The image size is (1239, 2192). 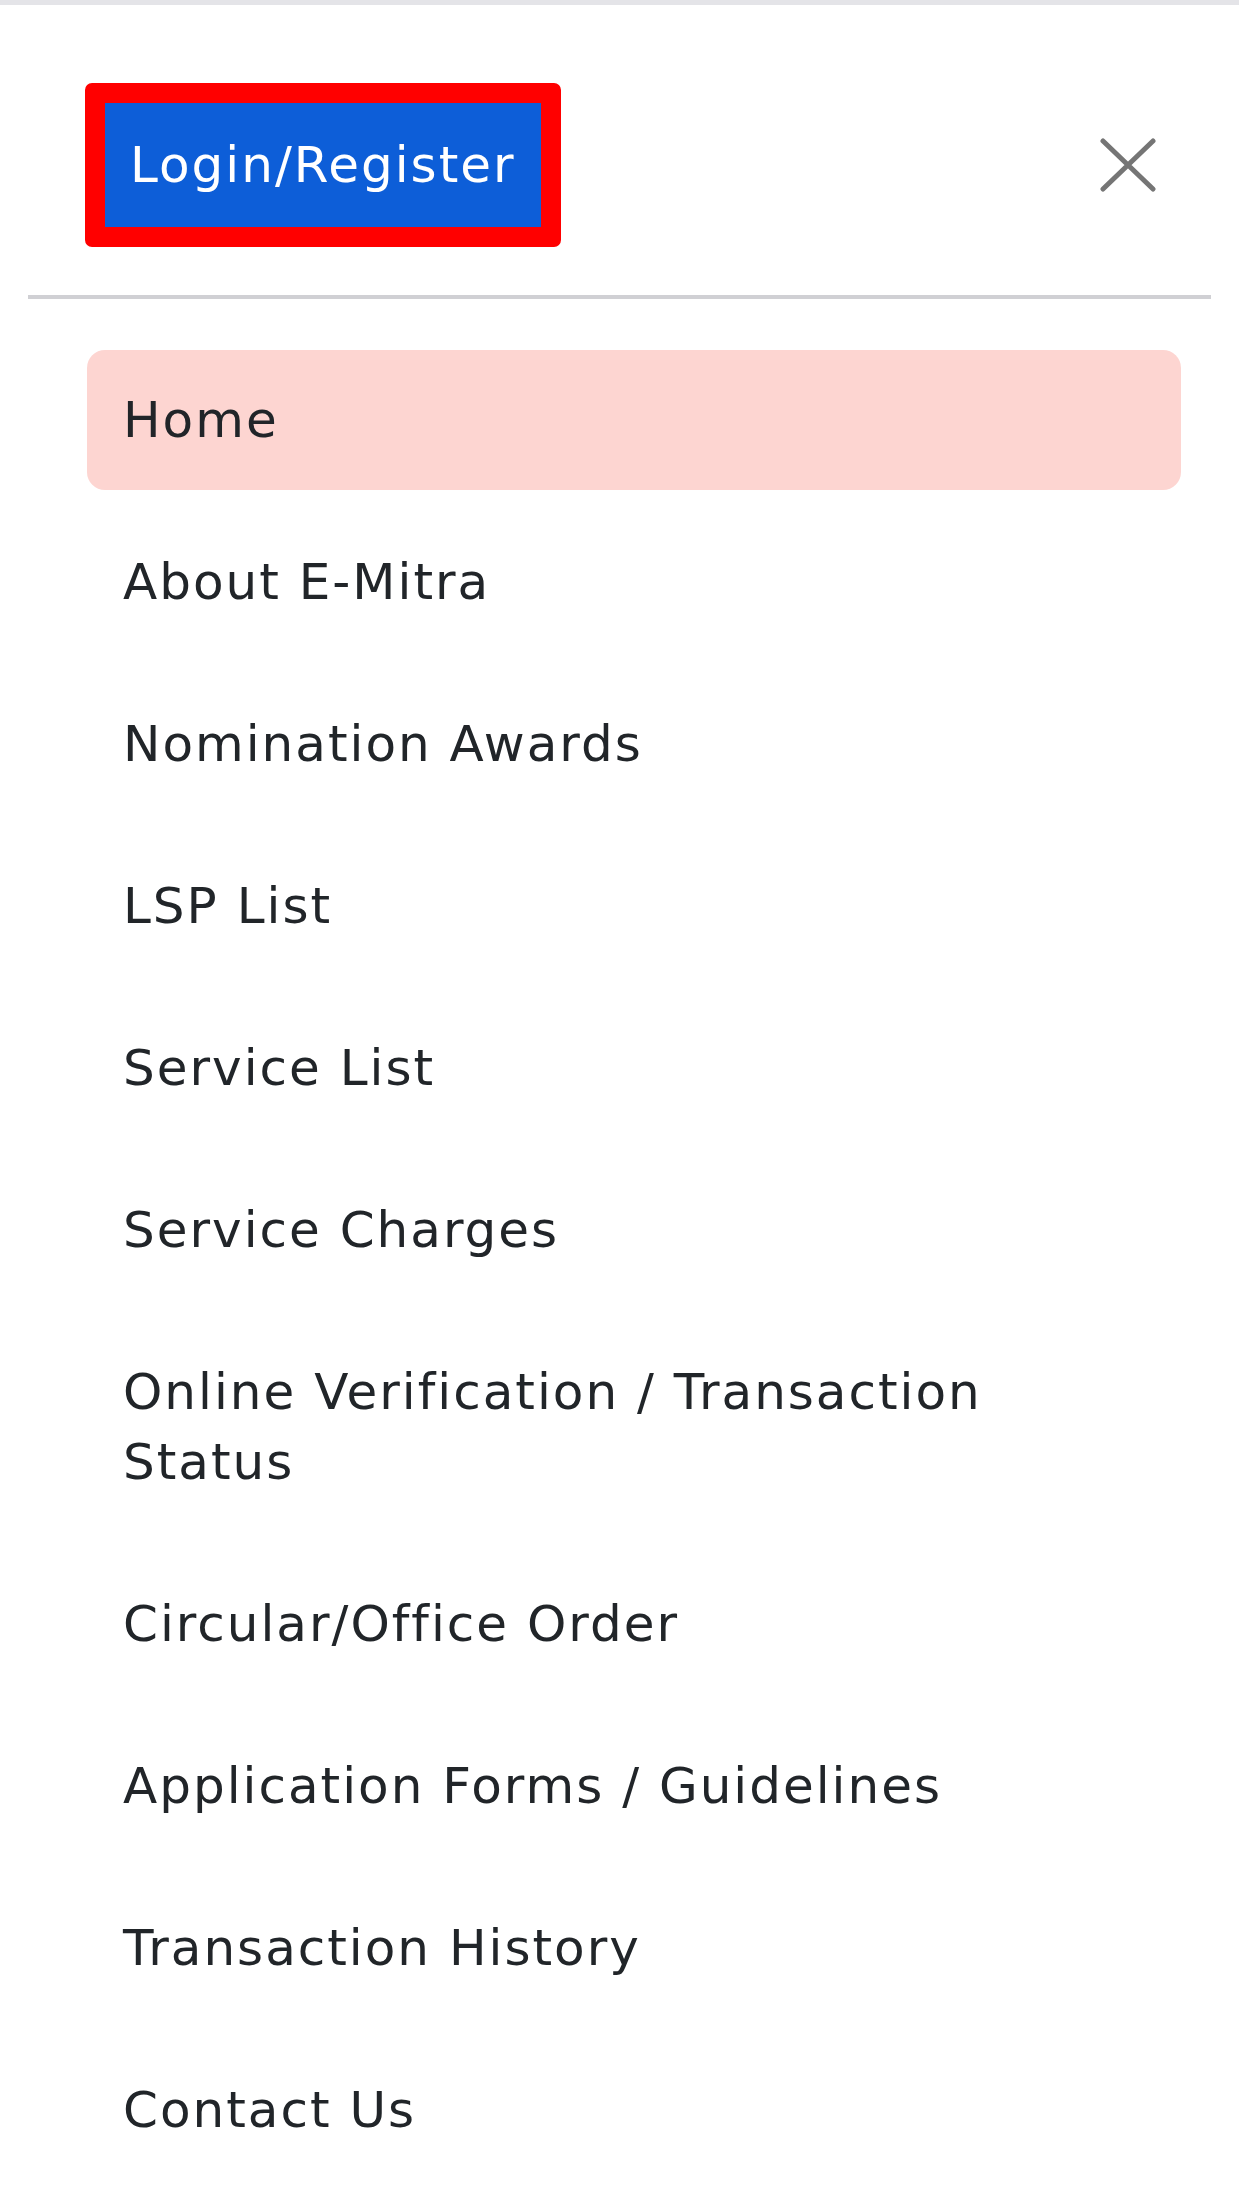 I want to click on login-register-button: Login/Register, so click(x=323, y=165).